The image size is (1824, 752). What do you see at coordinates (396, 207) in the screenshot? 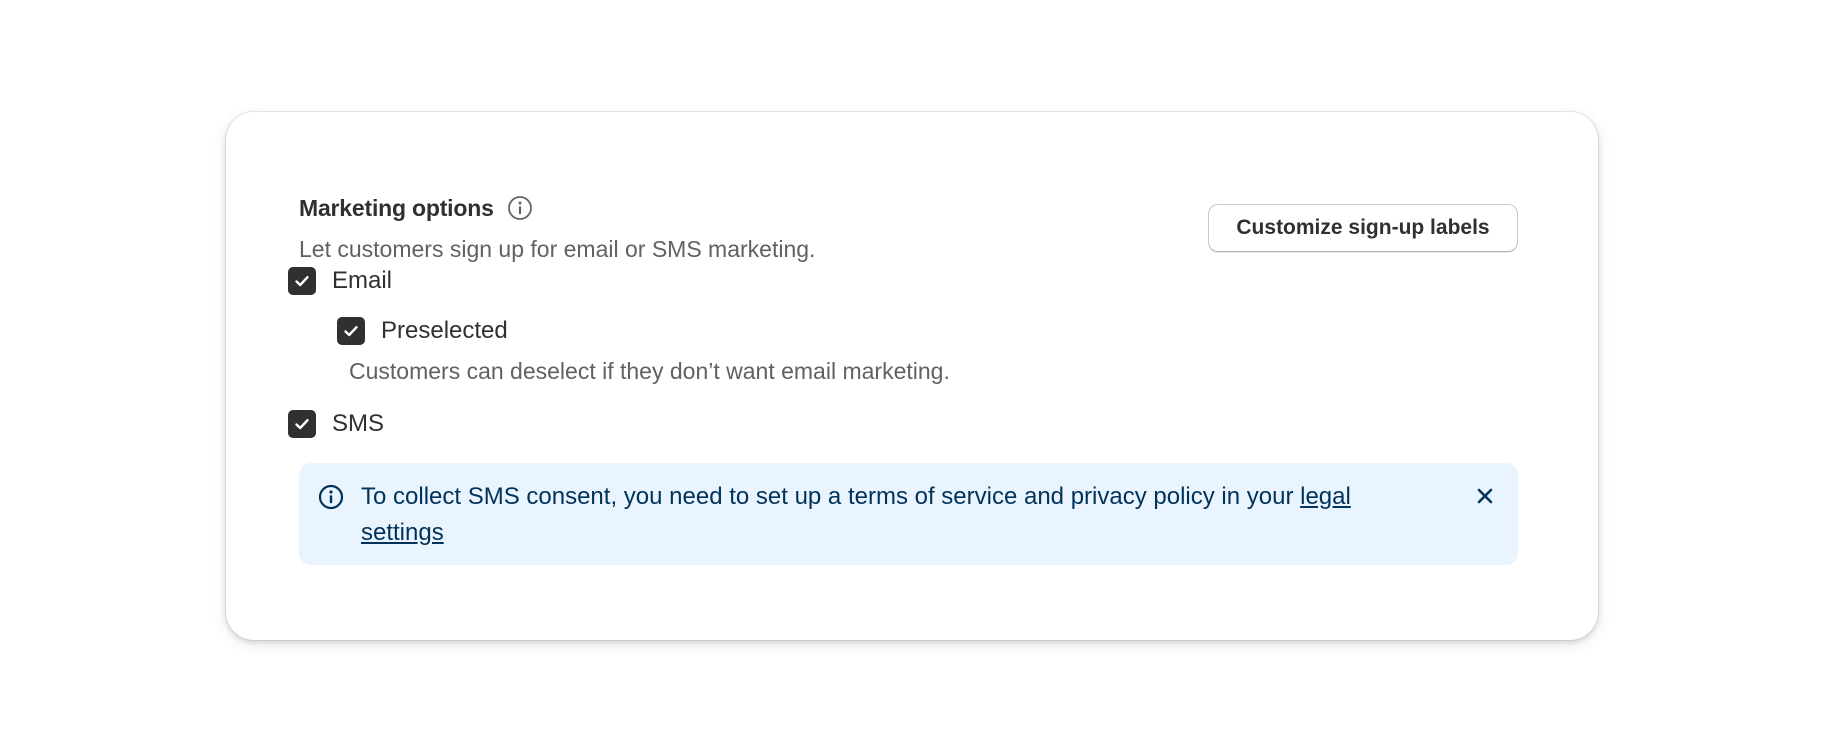
I see `section-title: Marketing options` at bounding box center [396, 207].